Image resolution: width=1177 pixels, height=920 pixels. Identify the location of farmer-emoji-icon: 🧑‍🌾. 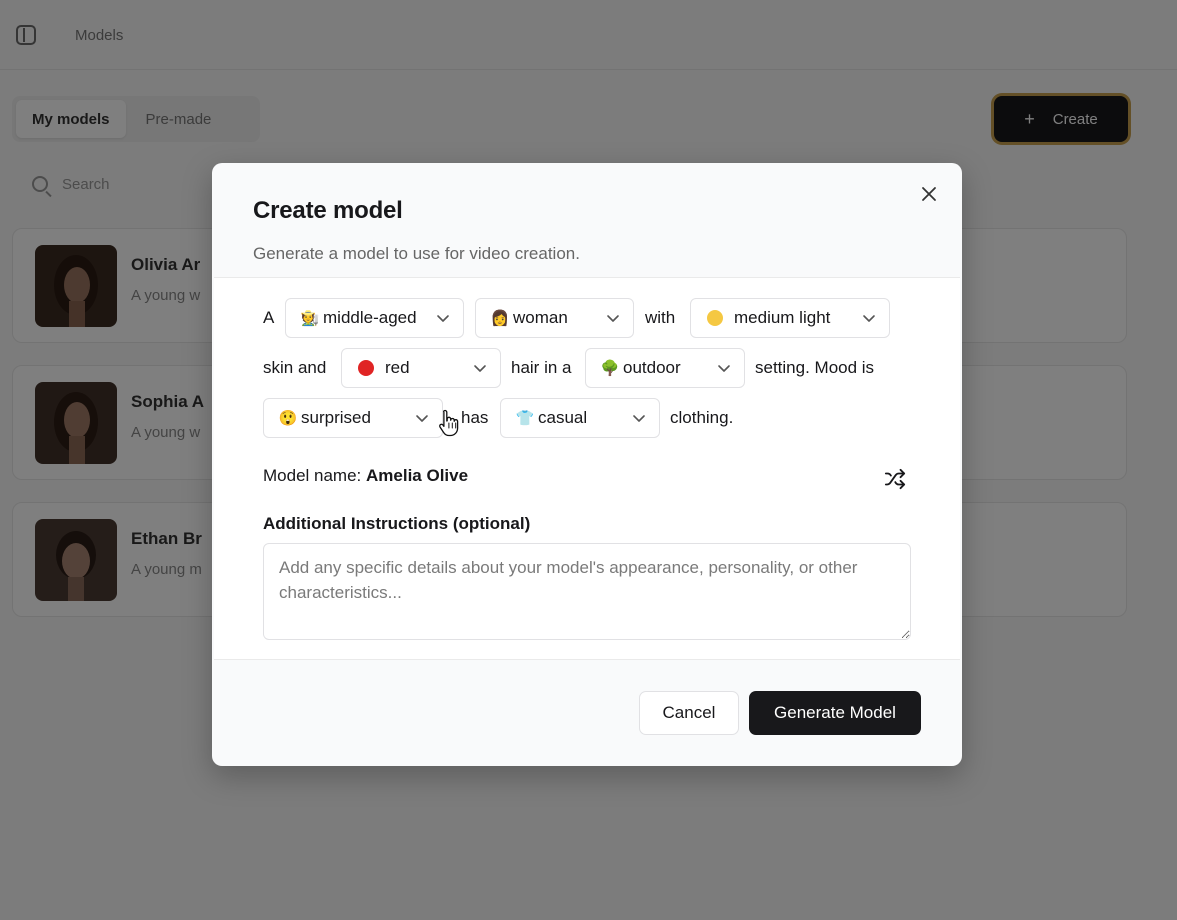
(310, 318).